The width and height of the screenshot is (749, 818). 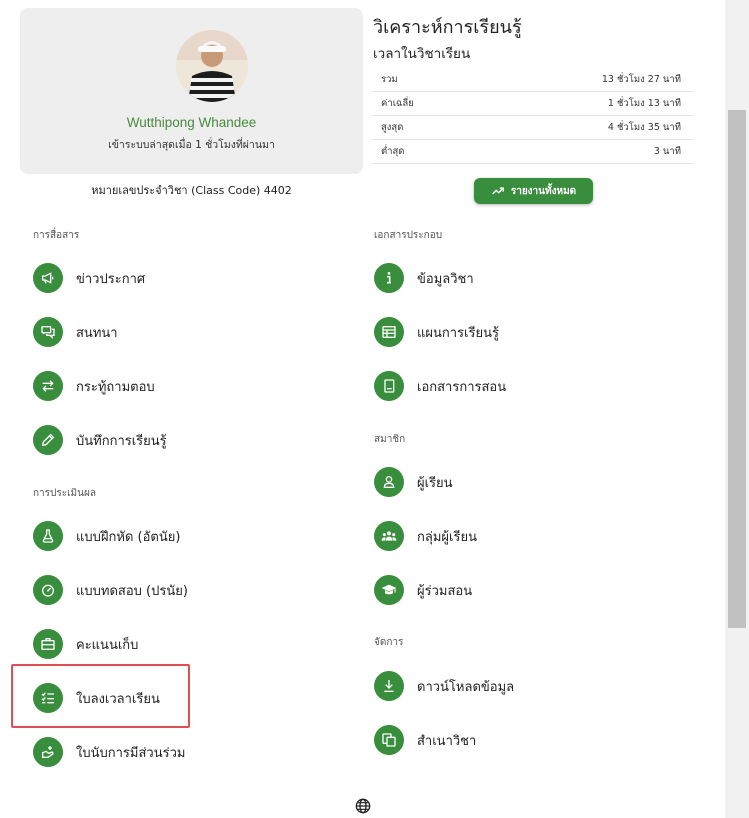 What do you see at coordinates (390, 439) in the screenshot?
I see `section-members: สมาชิก` at bounding box center [390, 439].